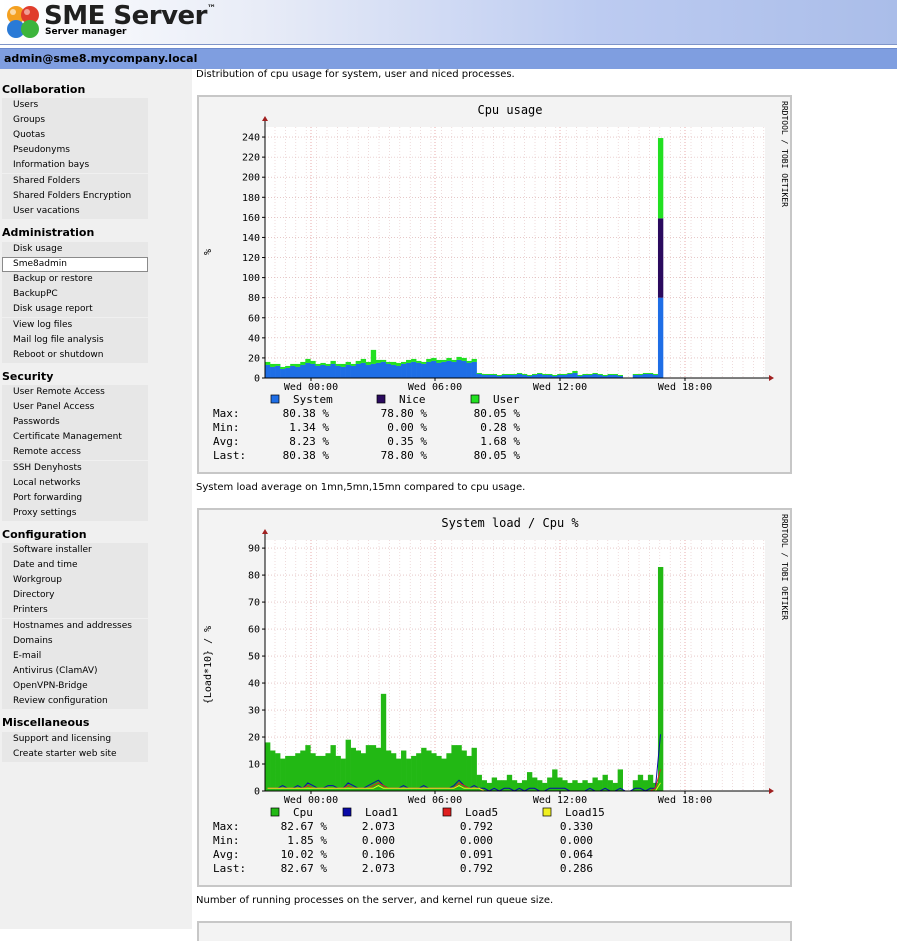 The image size is (897, 941). What do you see at coordinates (75, 423) in the screenshot?
I see `nav-item-passwords: Passwords` at bounding box center [75, 423].